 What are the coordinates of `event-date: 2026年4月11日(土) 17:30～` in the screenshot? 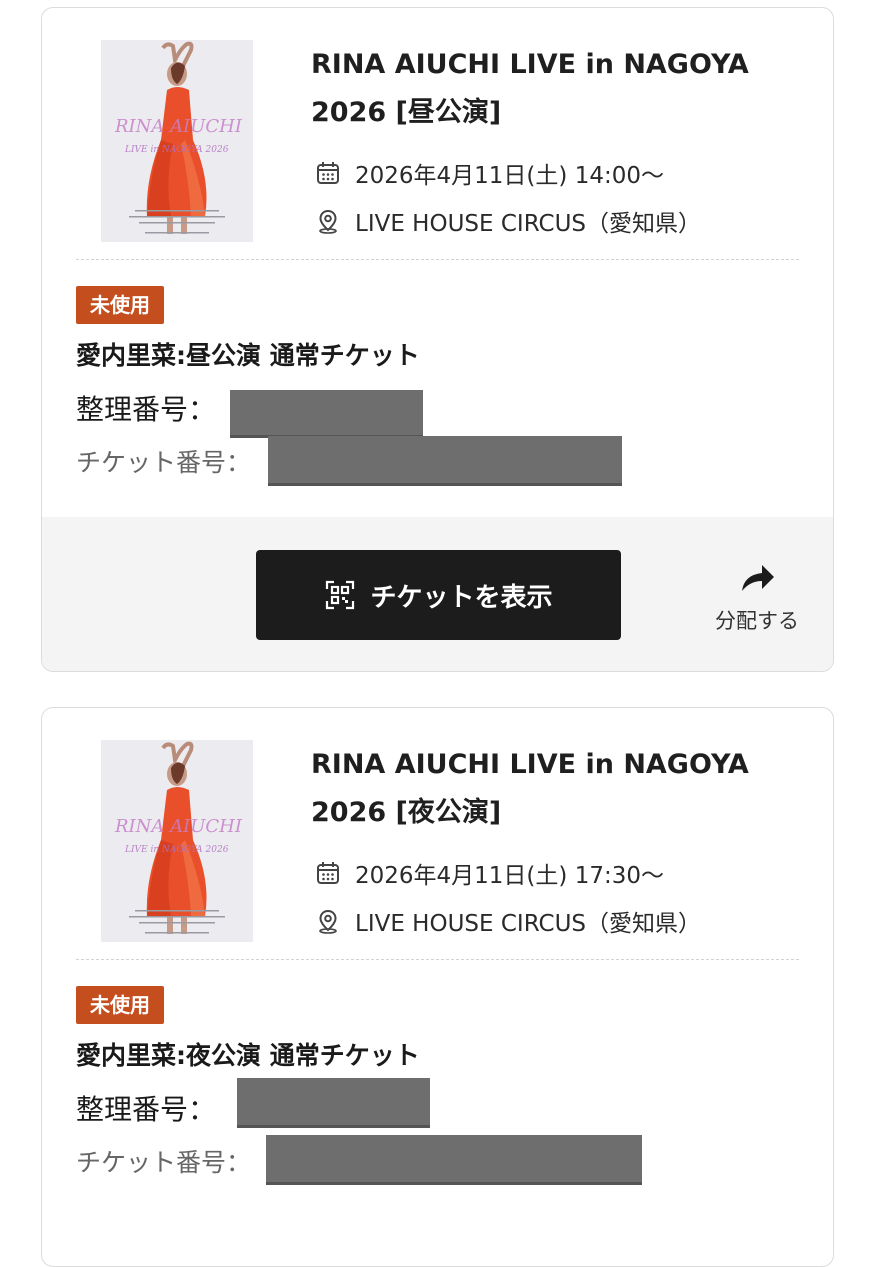 It's located at (509, 876).